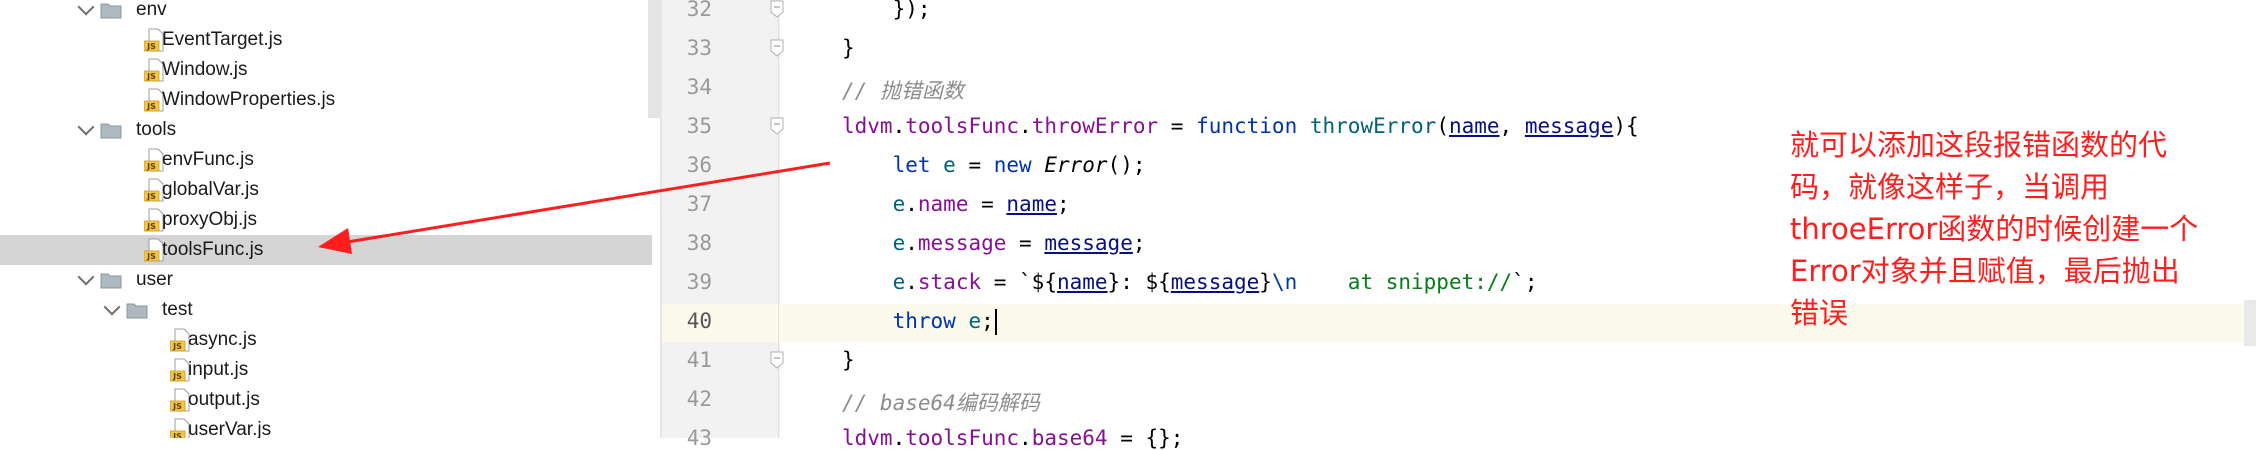 The width and height of the screenshot is (2256, 450). What do you see at coordinates (1985, 271) in the screenshot?
I see `annotation-line: Error对象并且赋值，最后抛出` at bounding box center [1985, 271].